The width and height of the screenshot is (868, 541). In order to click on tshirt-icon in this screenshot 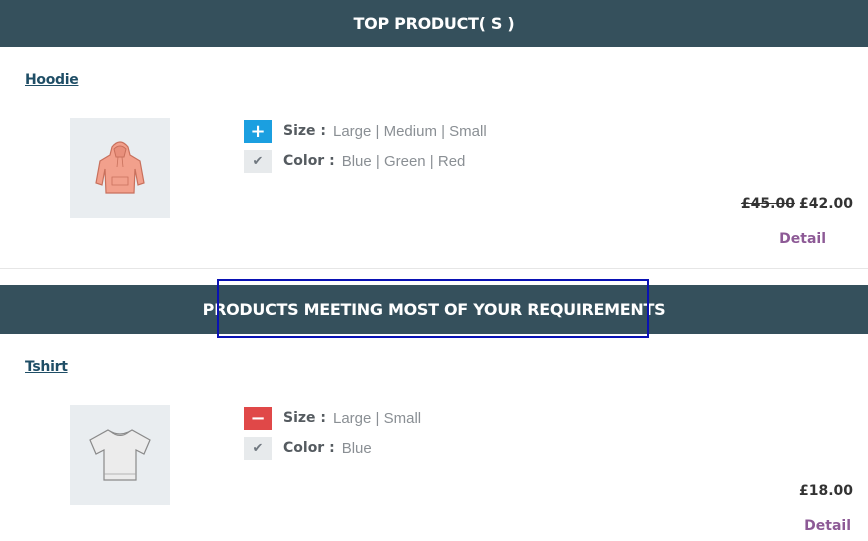, I will do `click(120, 455)`.